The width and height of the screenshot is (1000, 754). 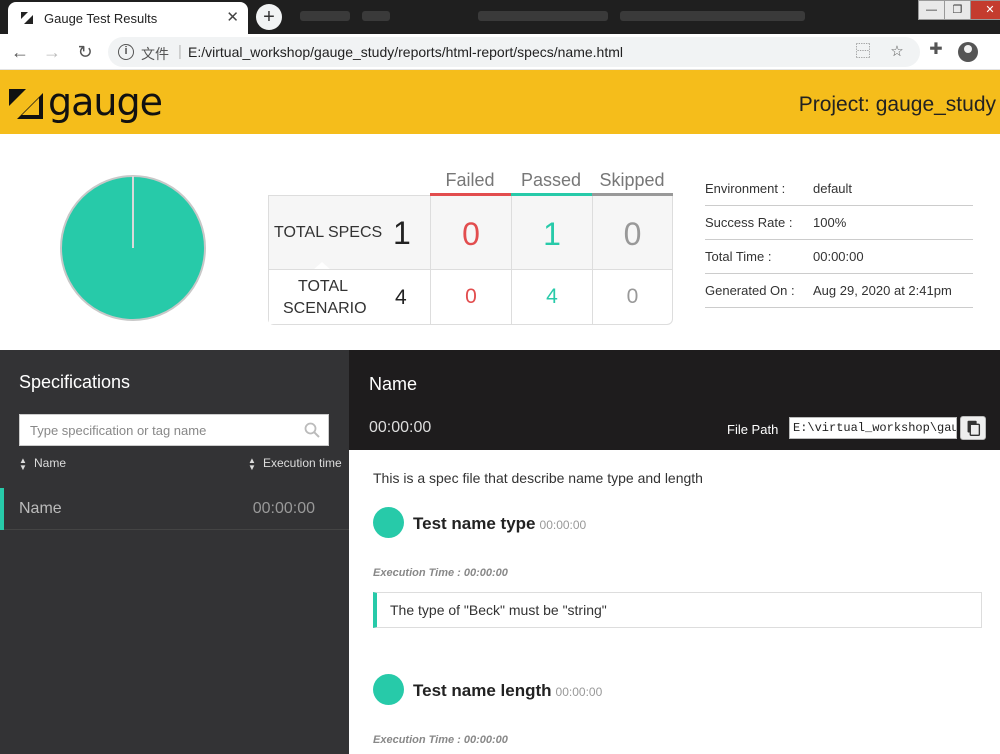 I want to click on bookmark-star-icon: ☆, so click(x=897, y=52).